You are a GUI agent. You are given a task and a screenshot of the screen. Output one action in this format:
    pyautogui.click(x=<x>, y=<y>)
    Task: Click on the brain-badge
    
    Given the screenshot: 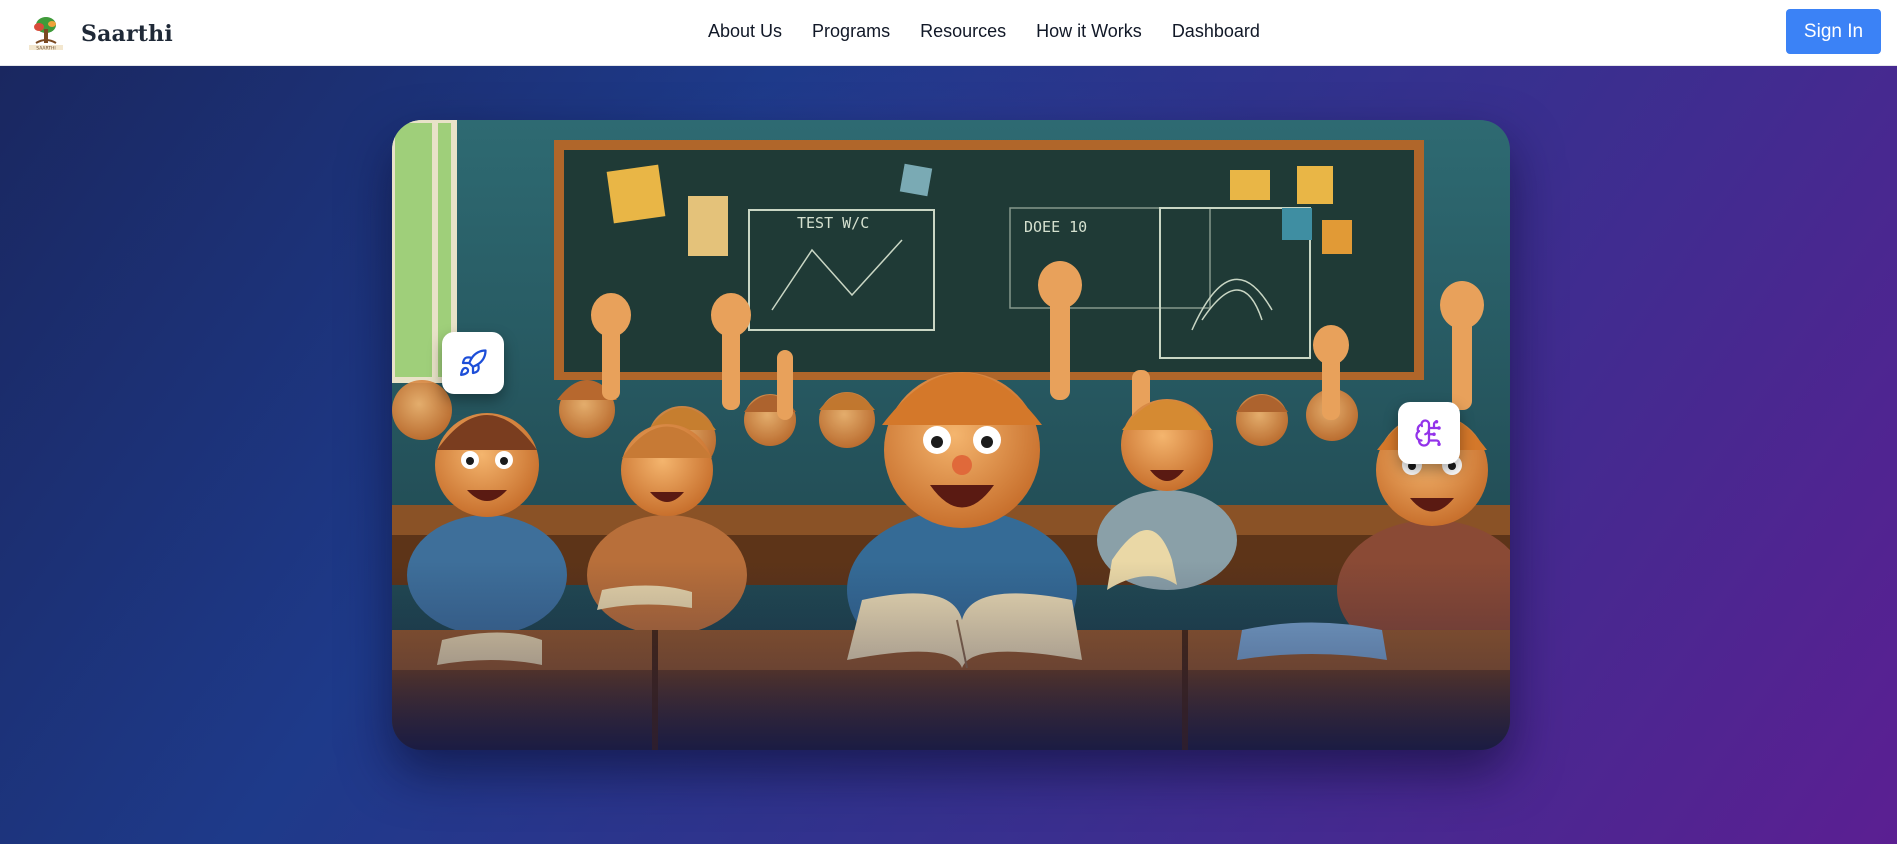 What is the action you would take?
    pyautogui.click(x=1429, y=433)
    